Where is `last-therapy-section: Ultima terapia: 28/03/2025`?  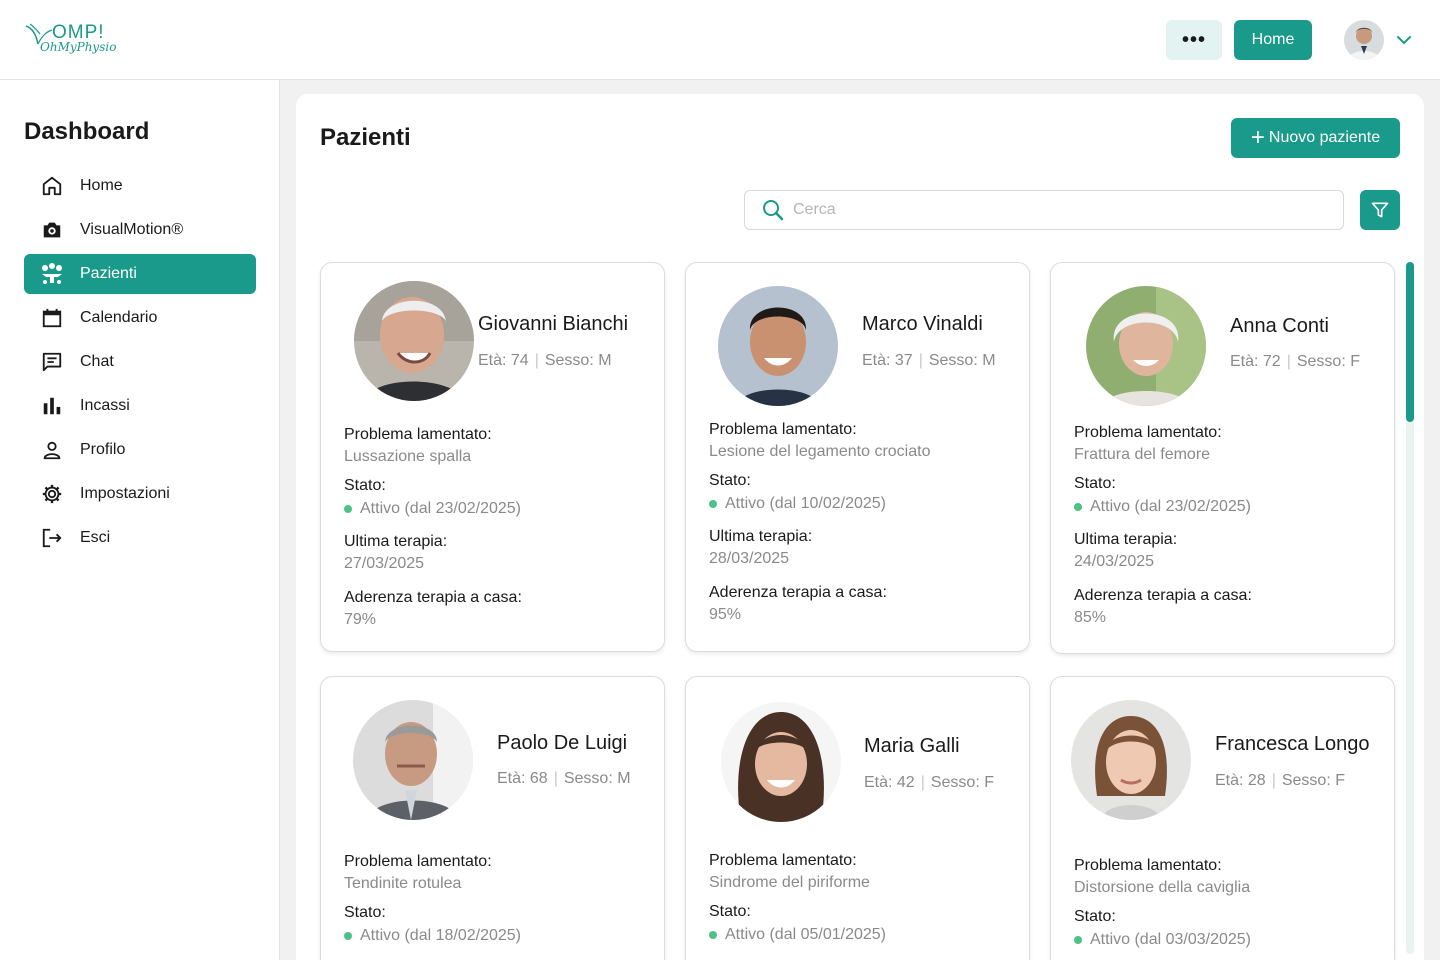 last-therapy-section: Ultima terapia: 28/03/2025 is located at coordinates (861, 549).